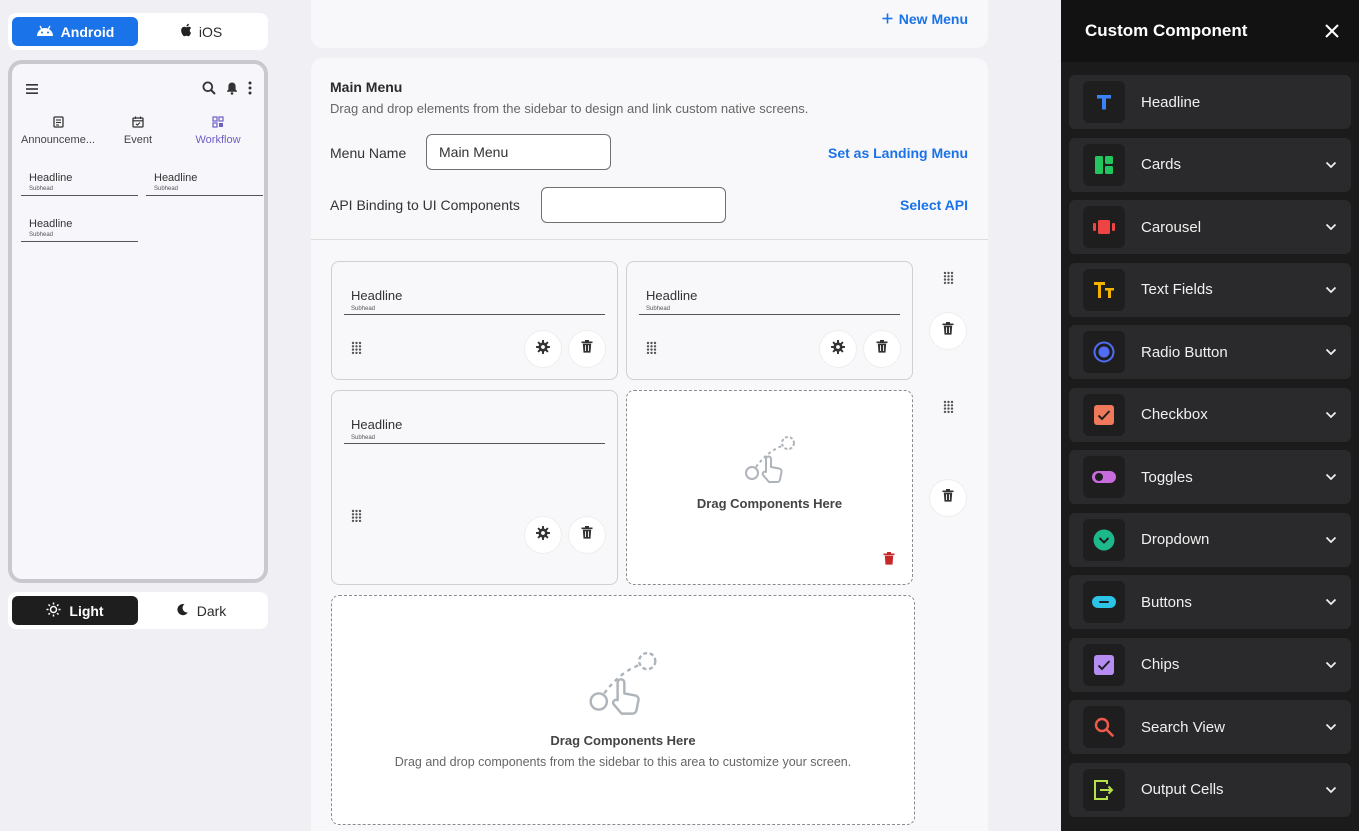 This screenshot has height=831, width=1359. Describe the element at coordinates (186, 31) in the screenshot. I see `apple-icon` at that location.